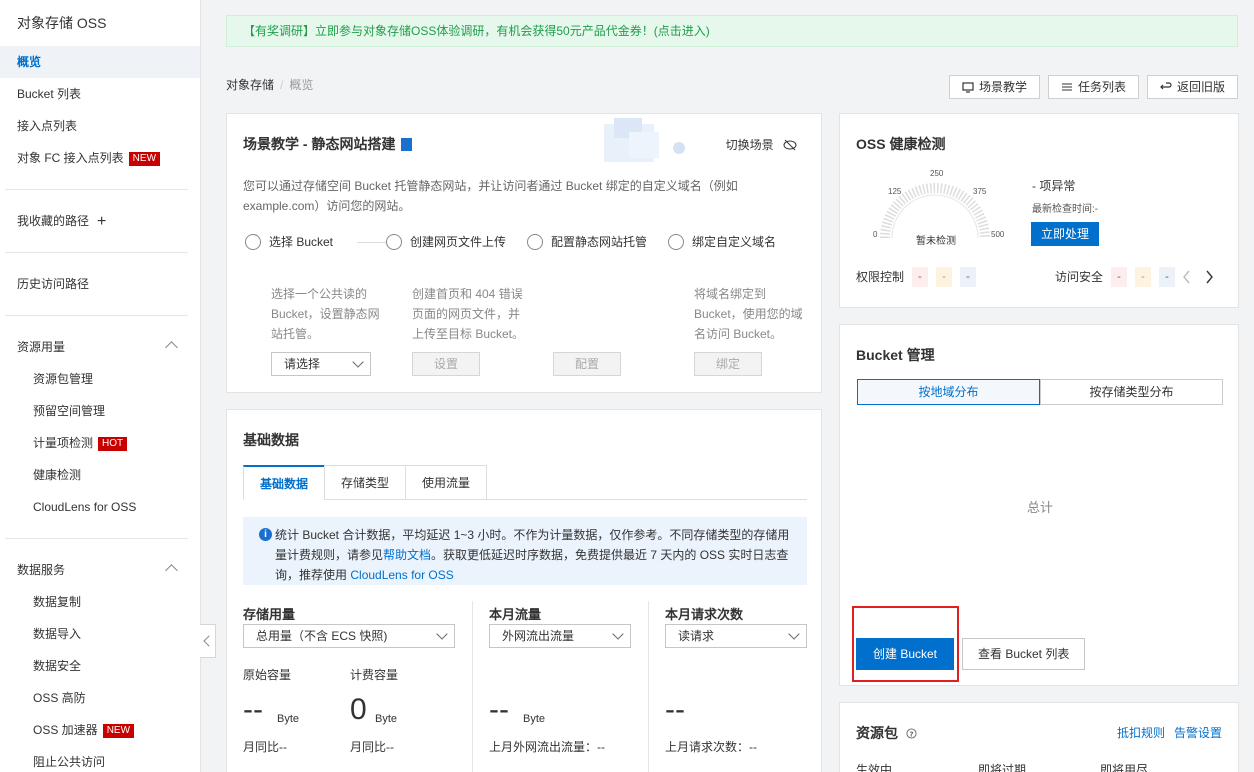 The image size is (1254, 772). I want to click on tutorial-button: 场景教学, so click(994, 87).